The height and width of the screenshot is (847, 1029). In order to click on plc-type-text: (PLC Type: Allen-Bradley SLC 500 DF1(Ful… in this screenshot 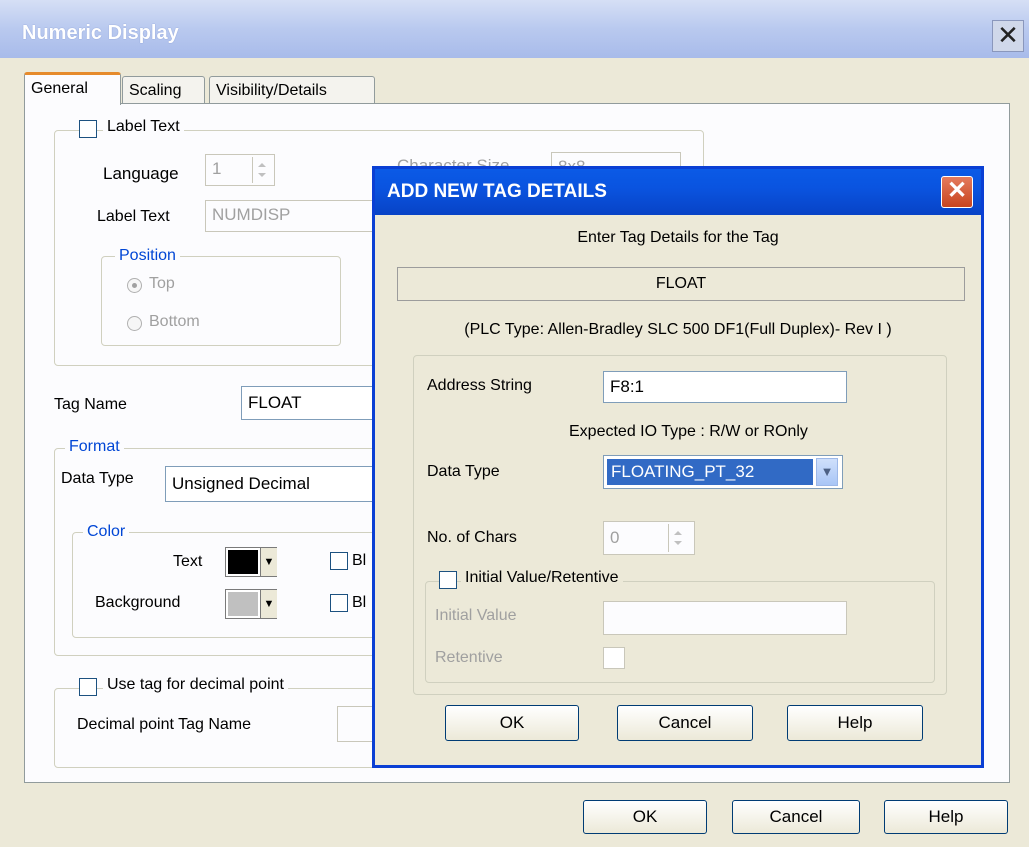, I will do `click(678, 329)`.